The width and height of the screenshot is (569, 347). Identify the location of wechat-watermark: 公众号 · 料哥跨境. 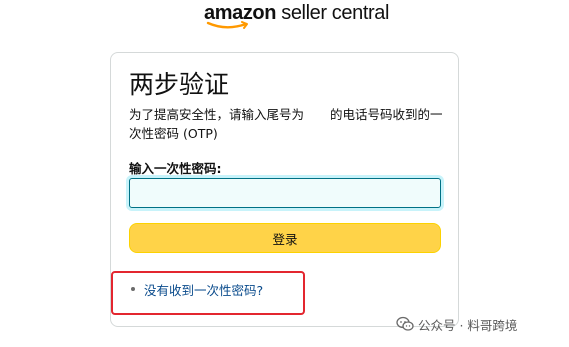
(456, 324).